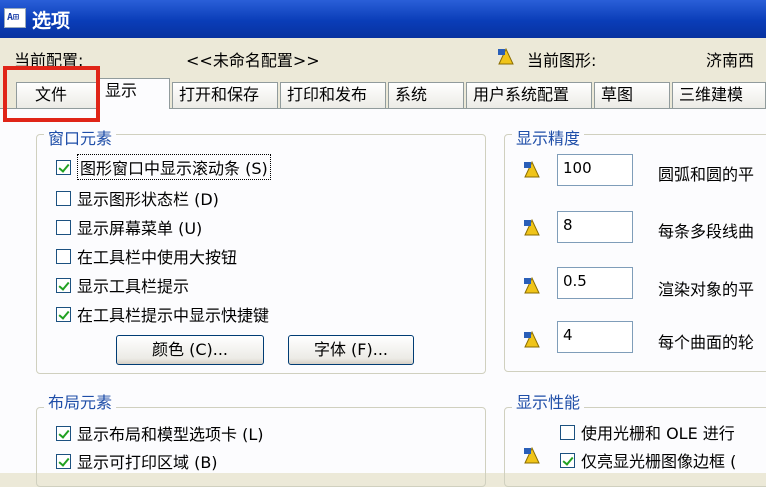 This screenshot has width=766, height=487. I want to click on checkbox-label: 显示工具栏提示, so click(133, 286).